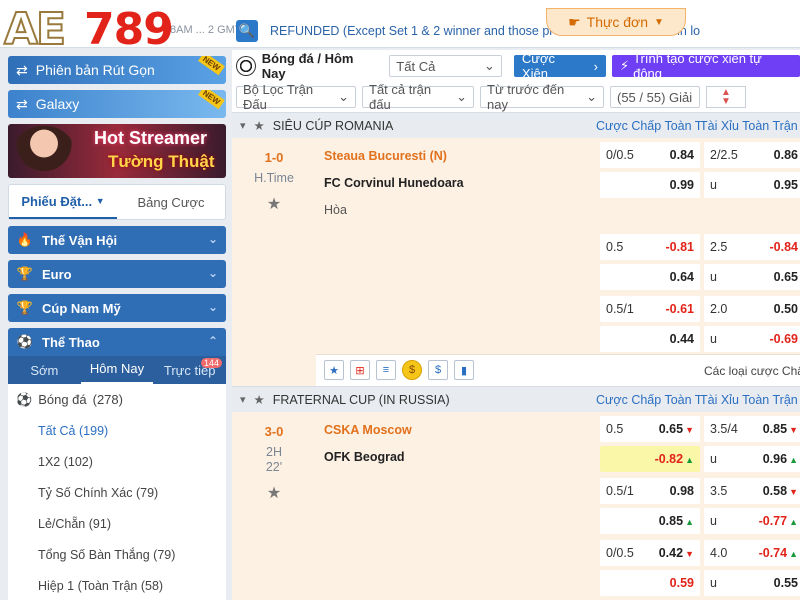  What do you see at coordinates (650, 277) in the screenshot?
I see `odds-cell: 0.64` at bounding box center [650, 277].